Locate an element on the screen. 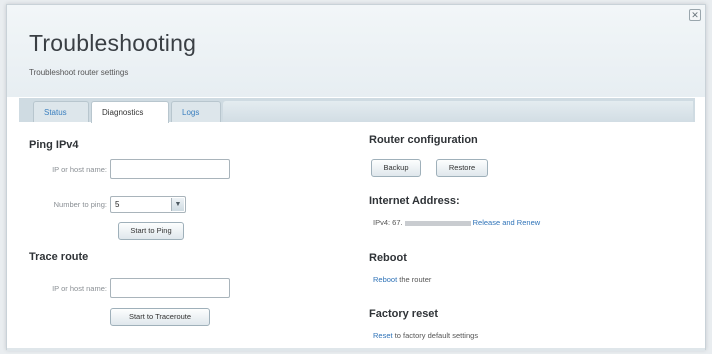  ping-host-input is located at coordinates (170, 169).